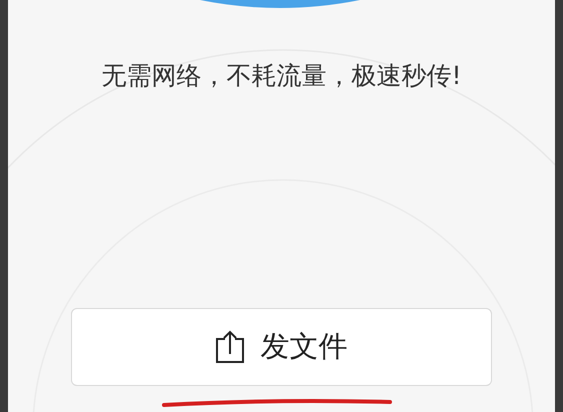 The height and width of the screenshot is (412, 563). Describe the element at coordinates (281, 347) in the screenshot. I see `send-file-button: 发文件` at that location.